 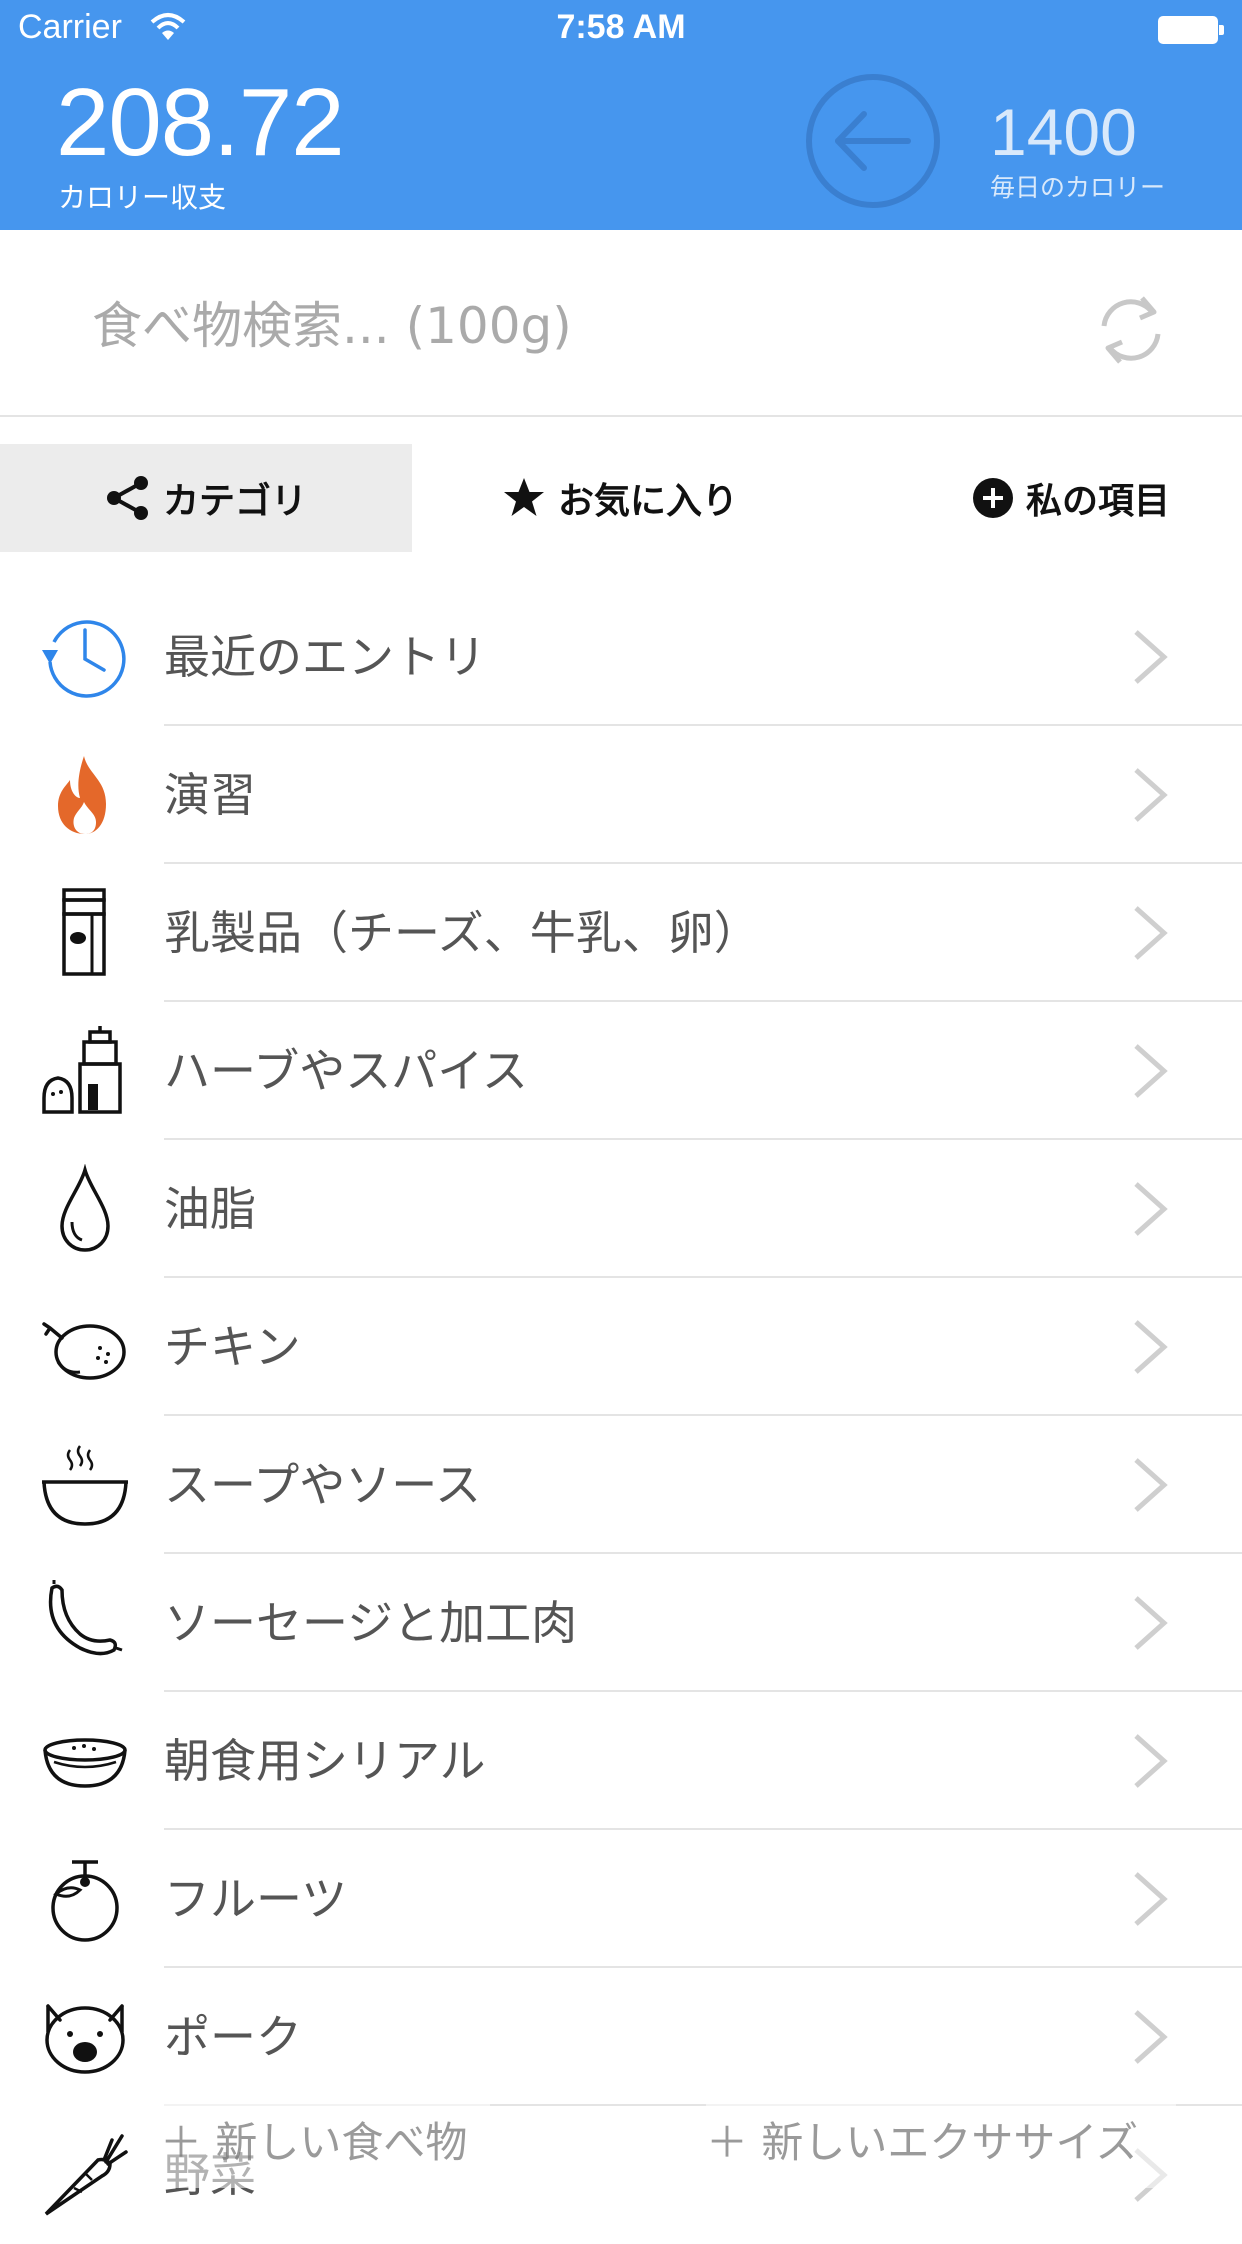 What do you see at coordinates (85, 1763) in the screenshot?
I see `cereal-bowl-icon` at bounding box center [85, 1763].